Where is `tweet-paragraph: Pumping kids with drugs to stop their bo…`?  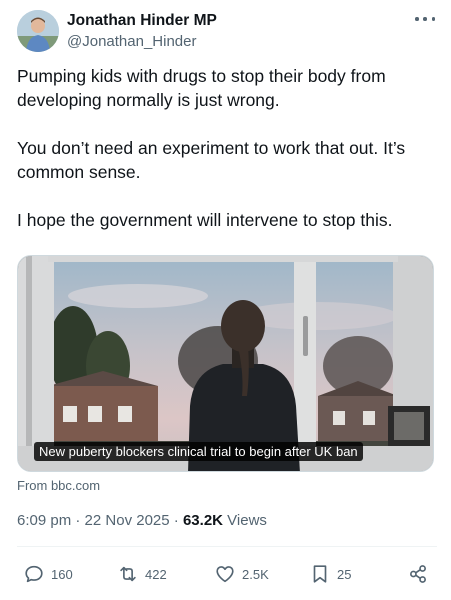
tweet-paragraph: Pumping kids with drugs to stop their bo… is located at coordinates (201, 88).